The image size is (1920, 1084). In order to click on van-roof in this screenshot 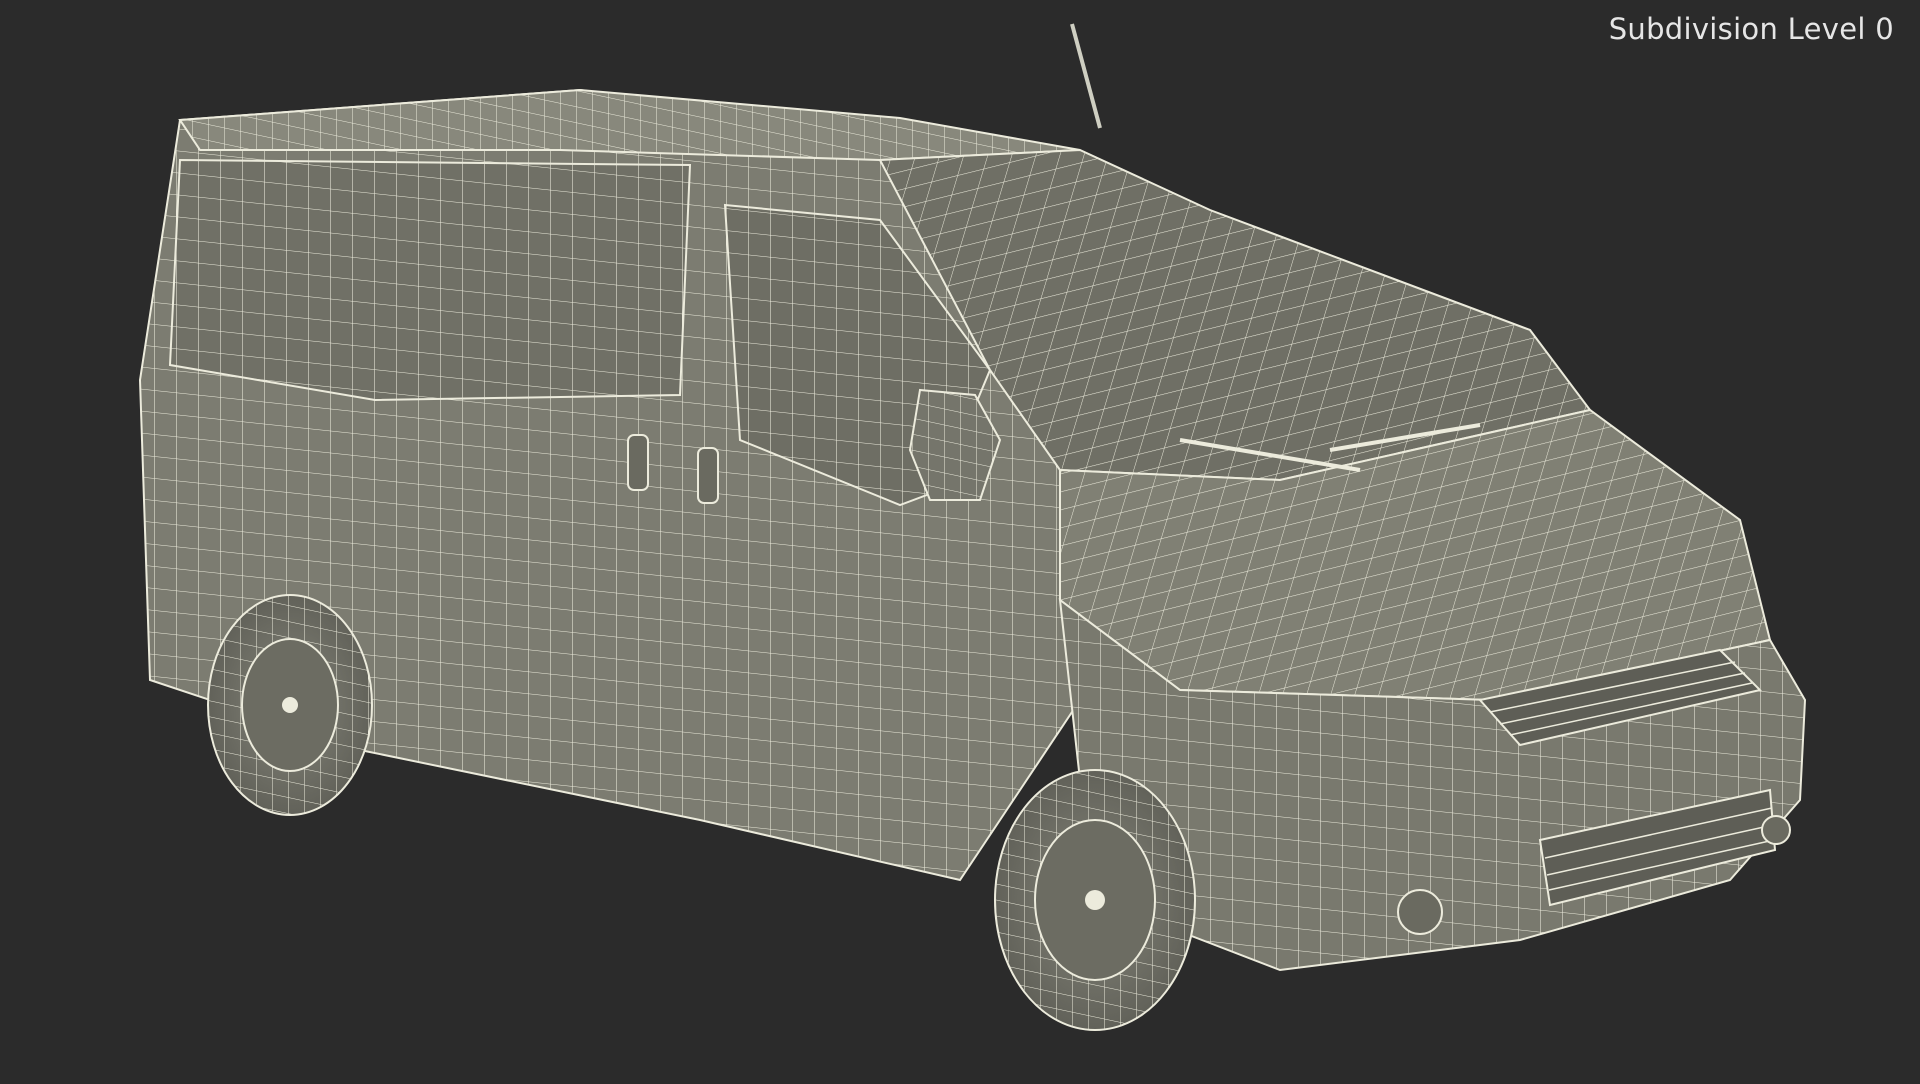, I will do `click(629, 125)`.